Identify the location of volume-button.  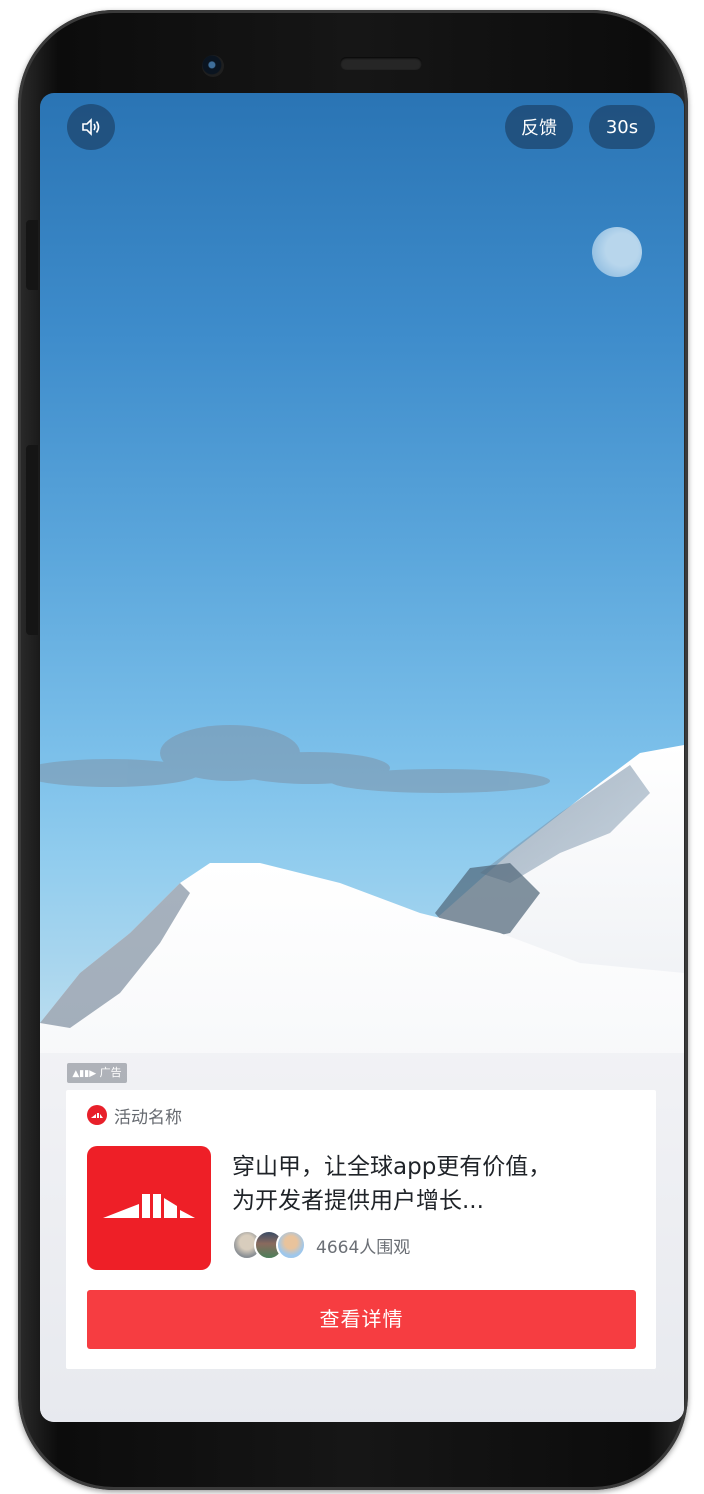
(32, 255).